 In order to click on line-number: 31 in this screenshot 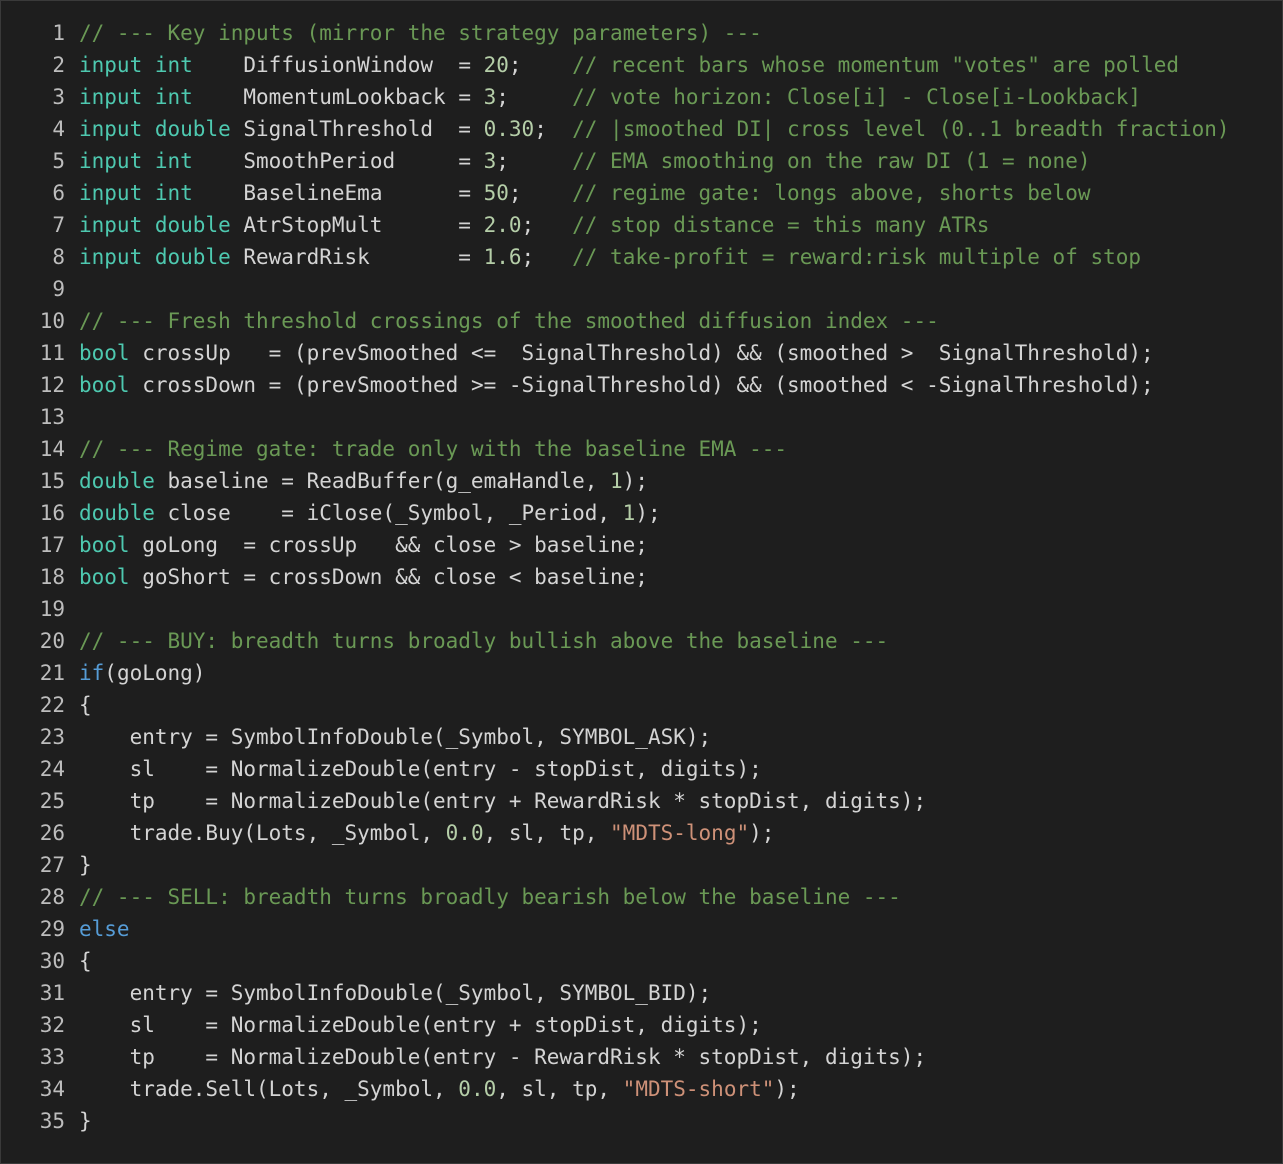, I will do `click(52, 993)`.